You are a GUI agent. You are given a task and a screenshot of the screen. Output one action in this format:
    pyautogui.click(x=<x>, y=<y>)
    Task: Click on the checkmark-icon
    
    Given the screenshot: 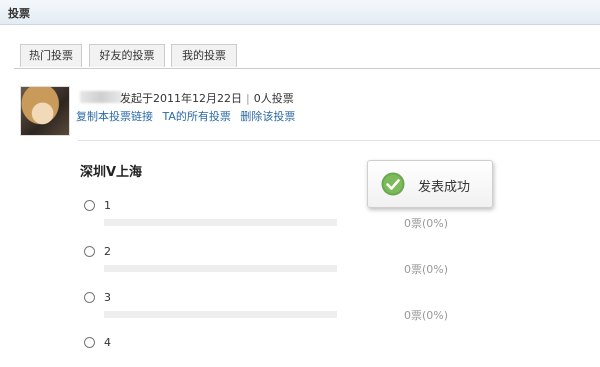 What is the action you would take?
    pyautogui.click(x=393, y=184)
    